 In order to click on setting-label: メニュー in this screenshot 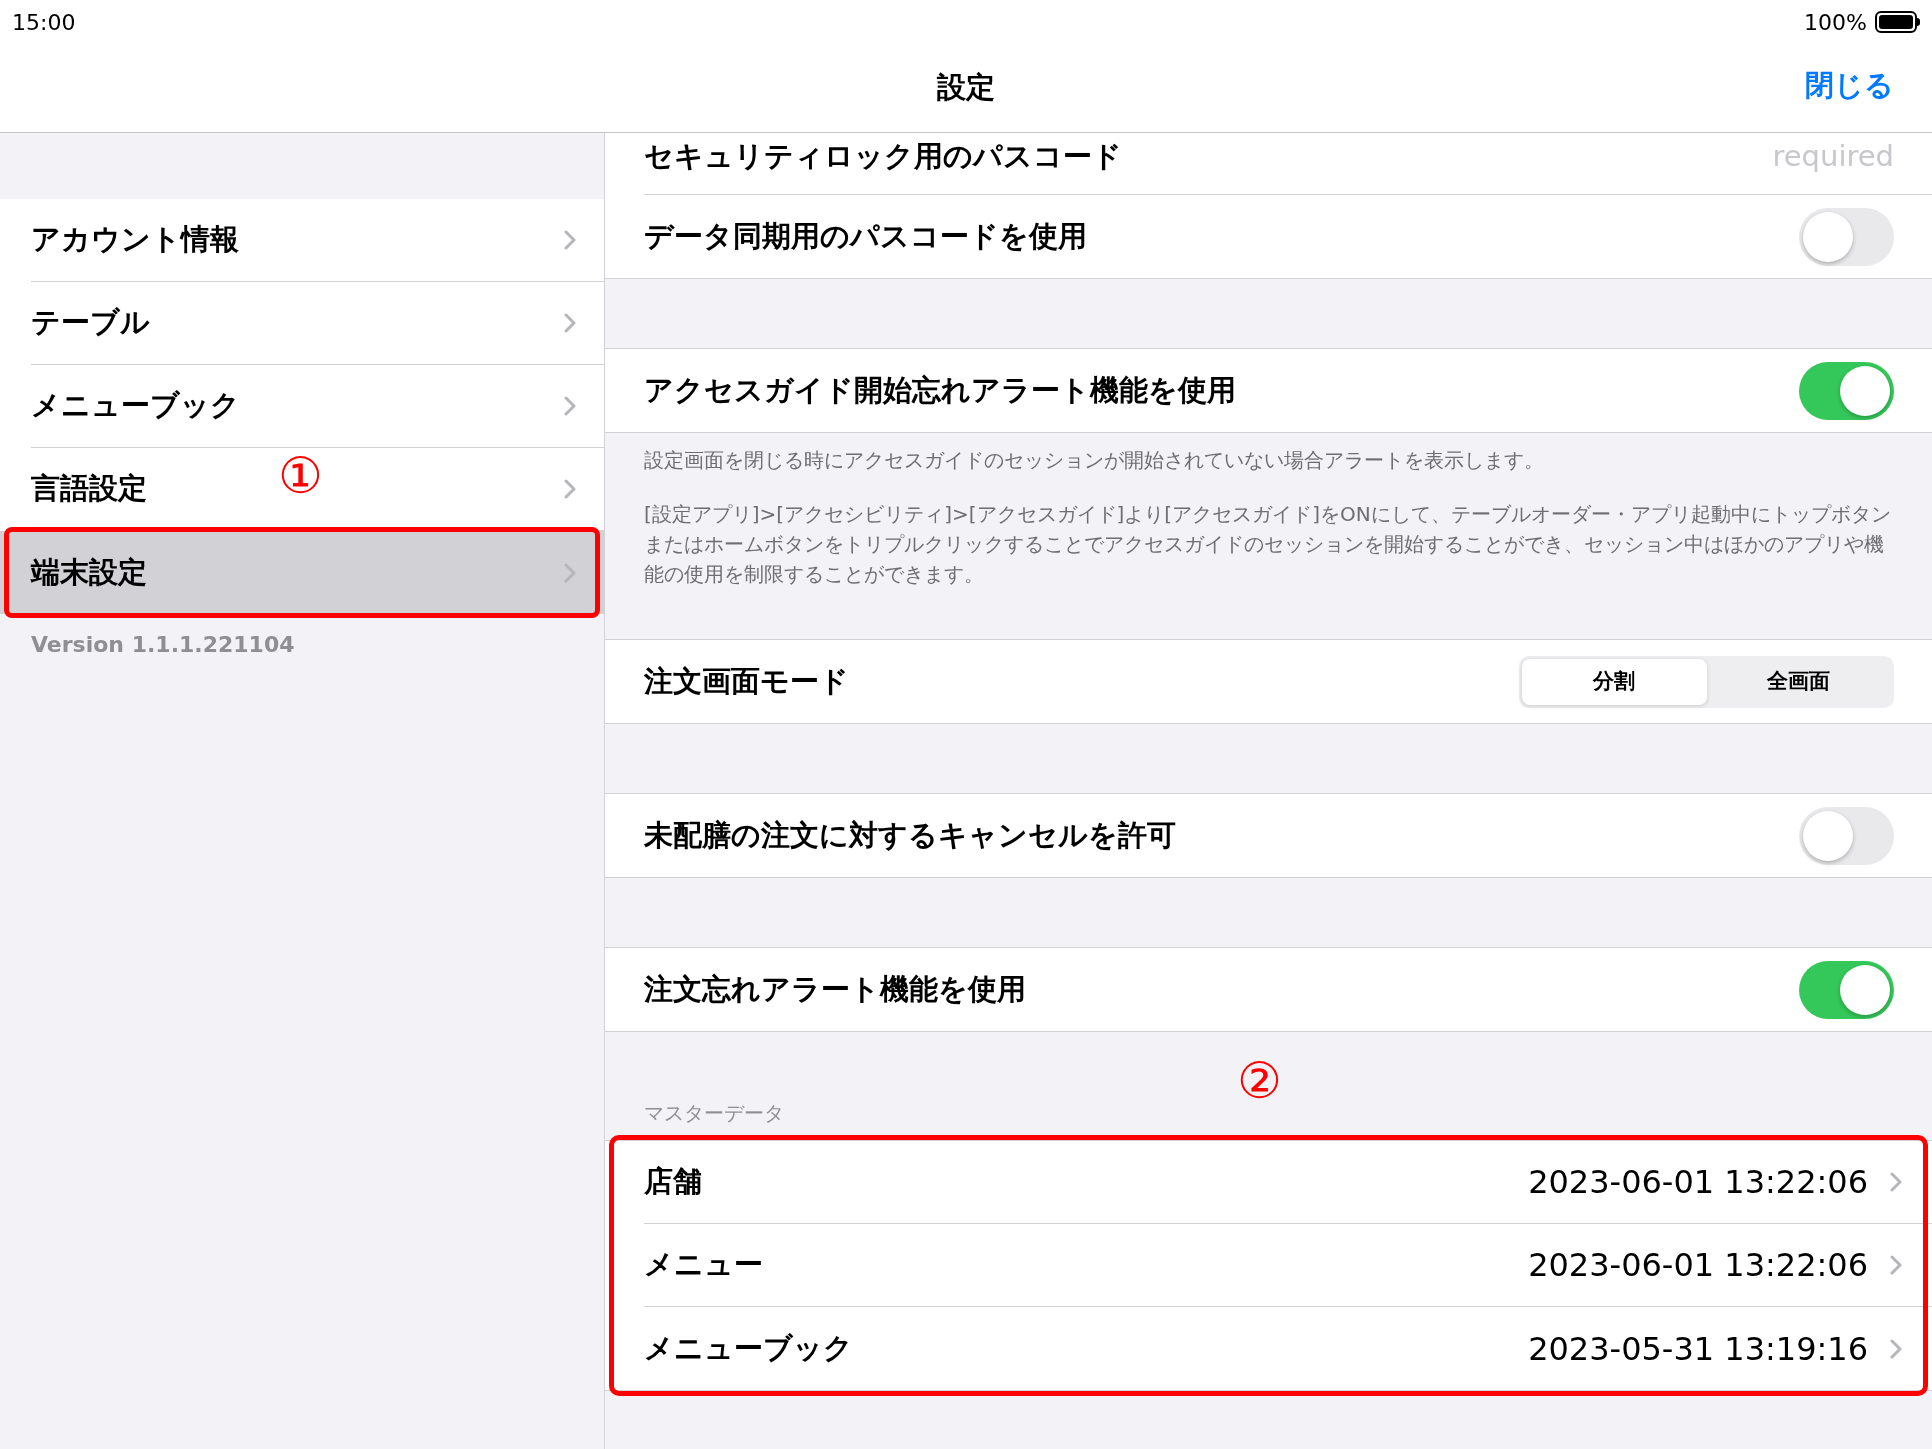, I will do `click(703, 1265)`.